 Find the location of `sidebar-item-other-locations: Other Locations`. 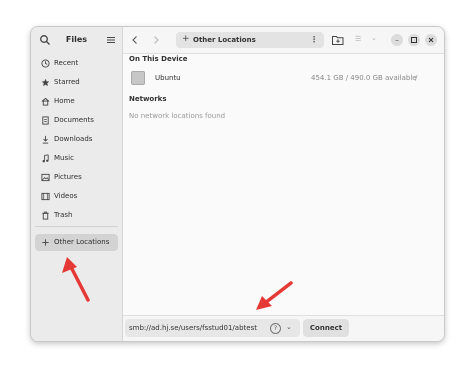

sidebar-item-other-locations: Other Locations is located at coordinates (76, 242).